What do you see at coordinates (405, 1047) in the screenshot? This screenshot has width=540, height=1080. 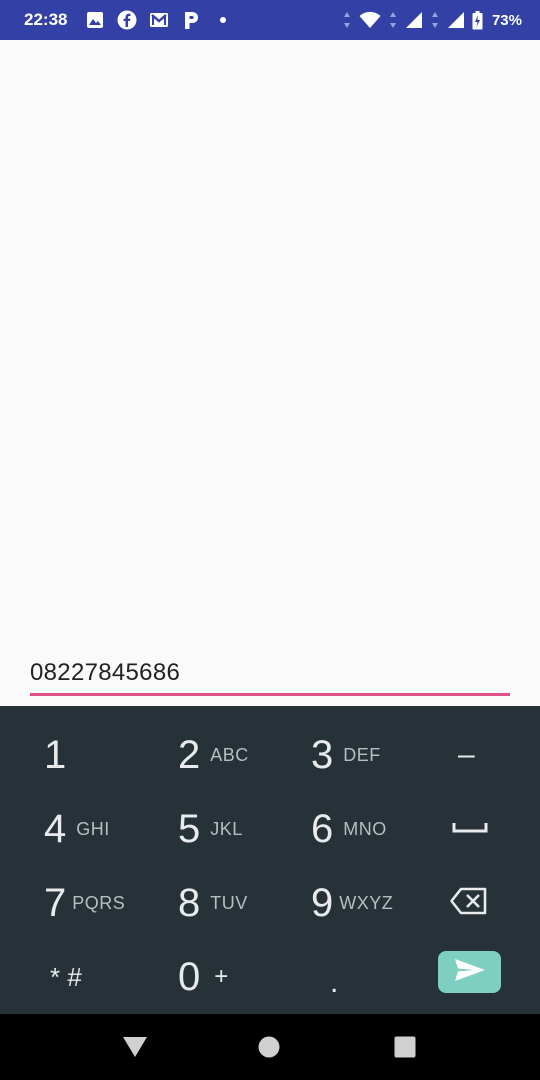 I see `recents-icon` at bounding box center [405, 1047].